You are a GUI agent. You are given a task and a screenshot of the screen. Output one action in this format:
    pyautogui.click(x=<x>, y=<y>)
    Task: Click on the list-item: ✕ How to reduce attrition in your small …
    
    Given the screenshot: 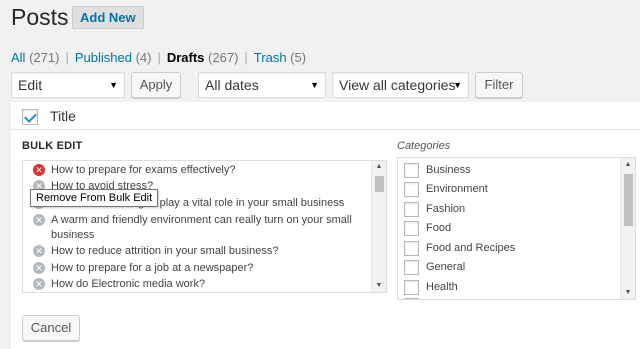 What is the action you would take?
    pyautogui.click(x=198, y=251)
    